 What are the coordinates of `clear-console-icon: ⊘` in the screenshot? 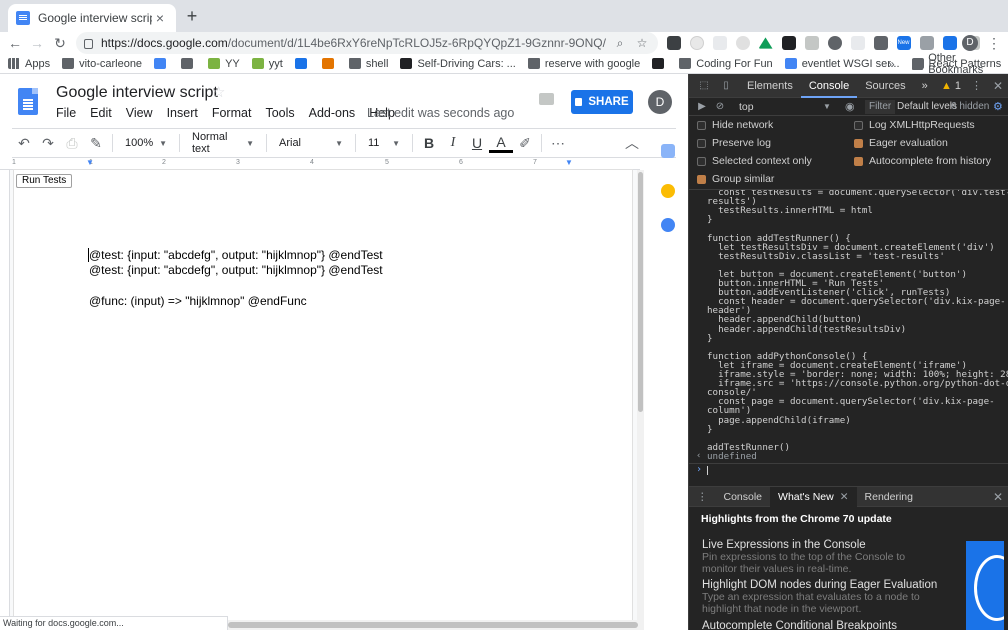 It's located at (720, 107).